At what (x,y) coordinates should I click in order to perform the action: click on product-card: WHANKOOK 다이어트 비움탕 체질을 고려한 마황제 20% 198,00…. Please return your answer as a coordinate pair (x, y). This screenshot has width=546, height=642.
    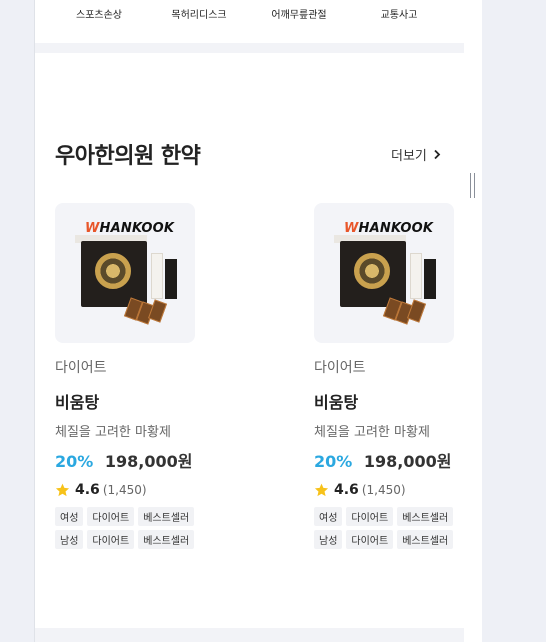
    Looking at the image, I should click on (389, 376).